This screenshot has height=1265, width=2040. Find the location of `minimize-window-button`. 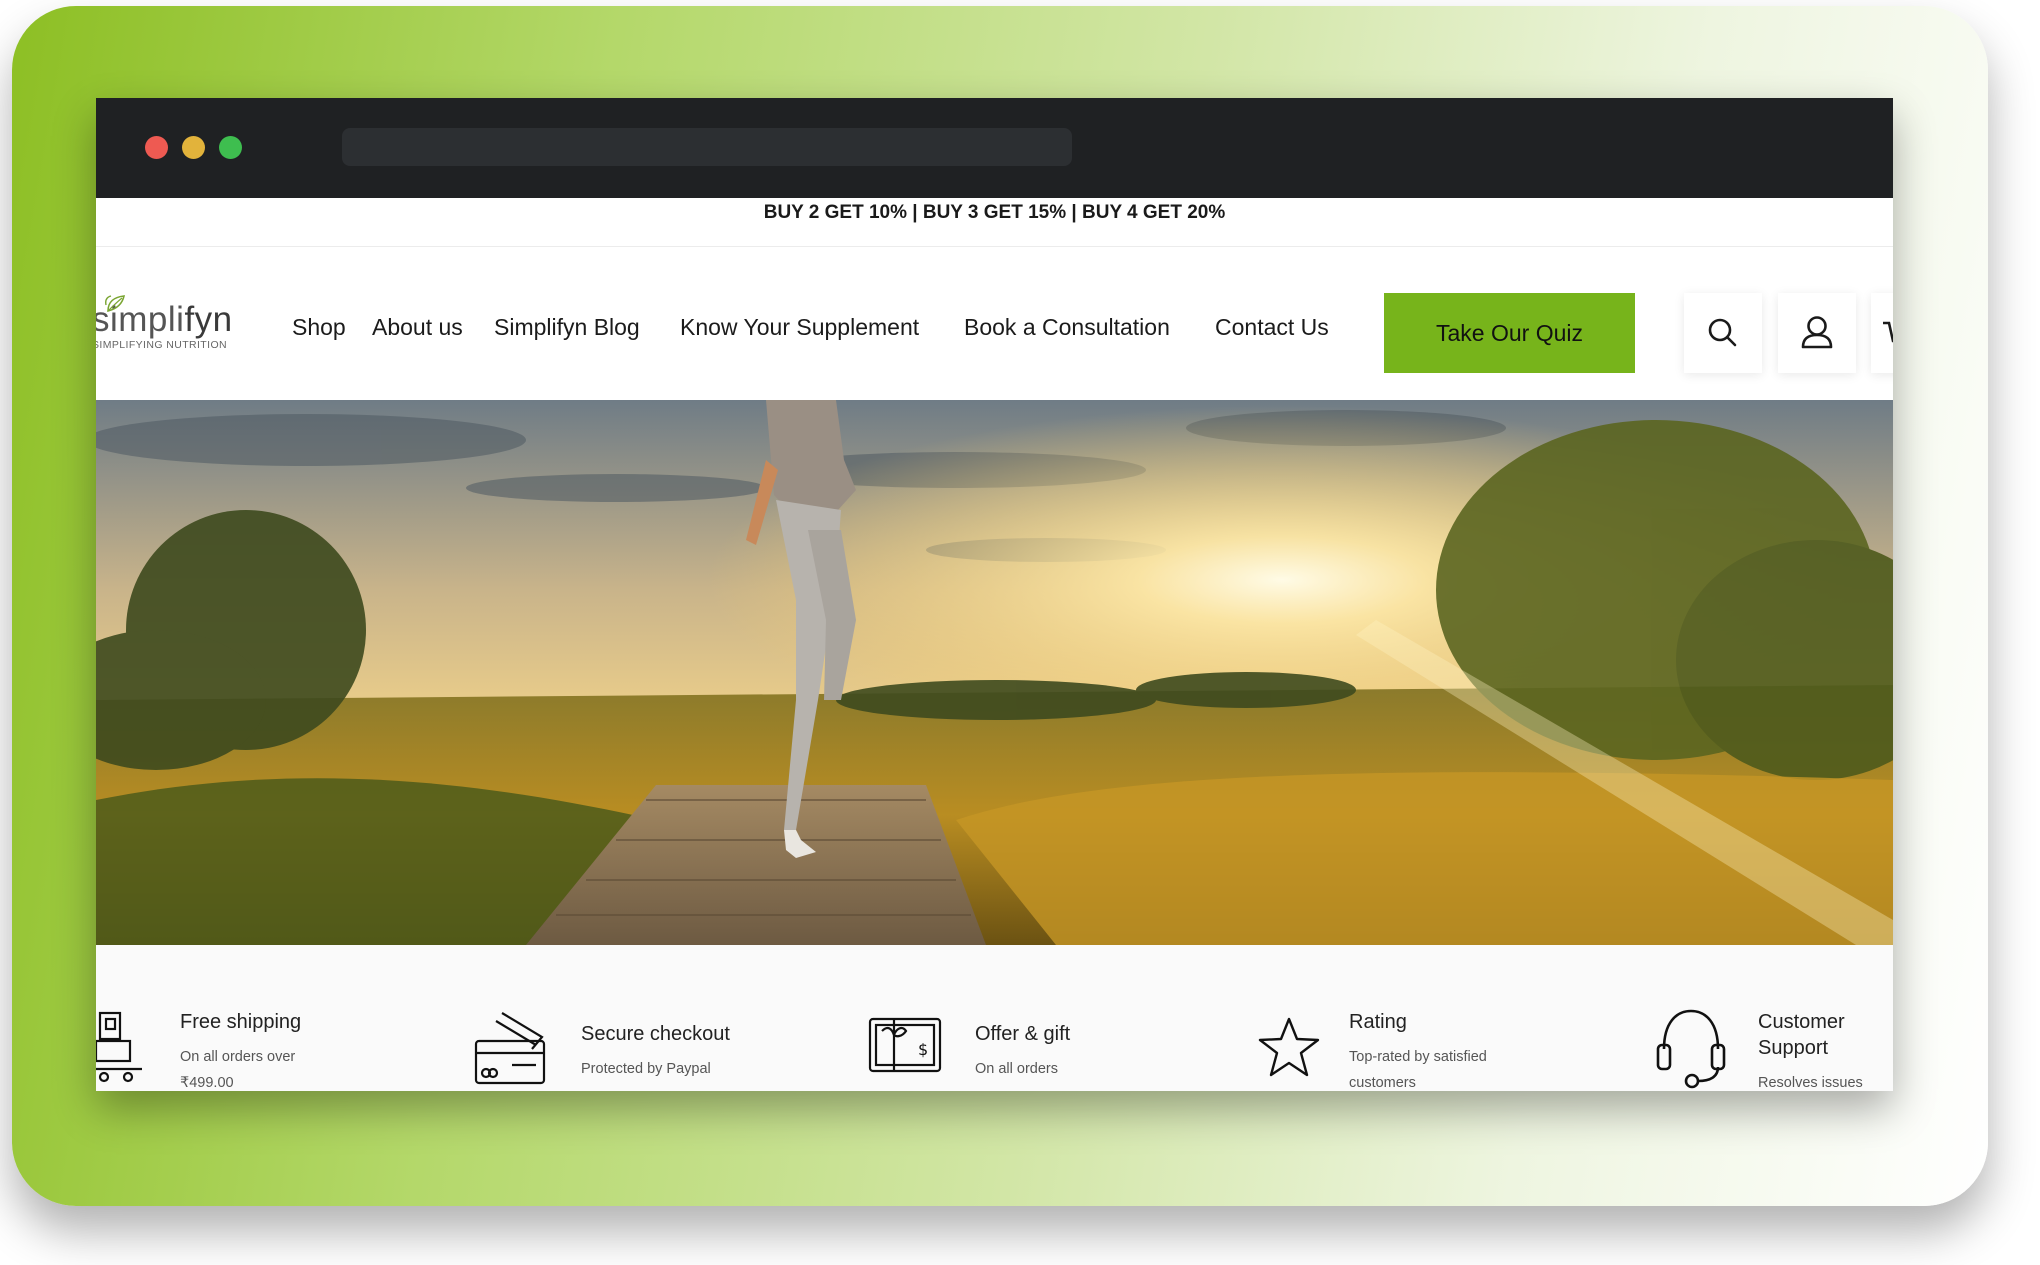

minimize-window-button is located at coordinates (193, 147).